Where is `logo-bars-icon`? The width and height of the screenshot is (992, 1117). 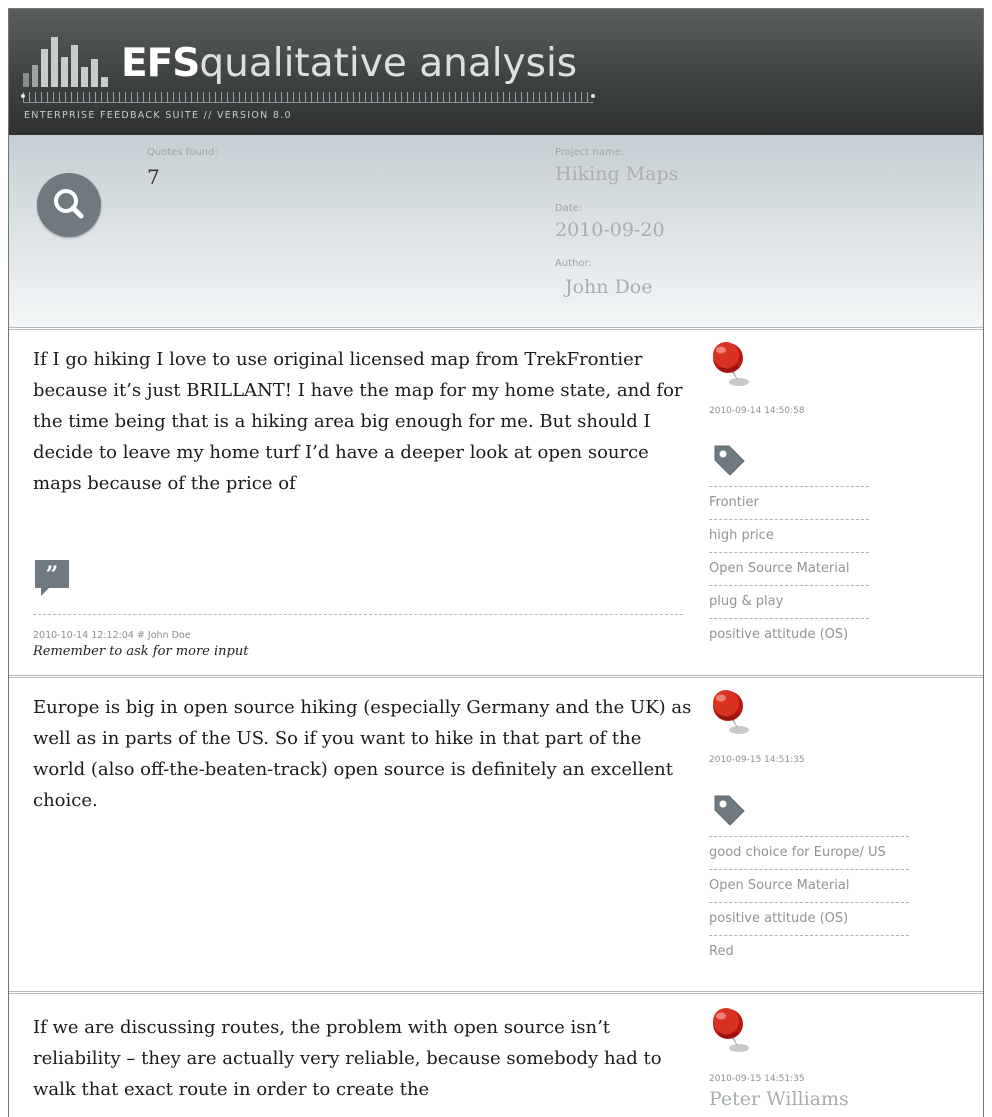
logo-bars-icon is located at coordinates (69, 61).